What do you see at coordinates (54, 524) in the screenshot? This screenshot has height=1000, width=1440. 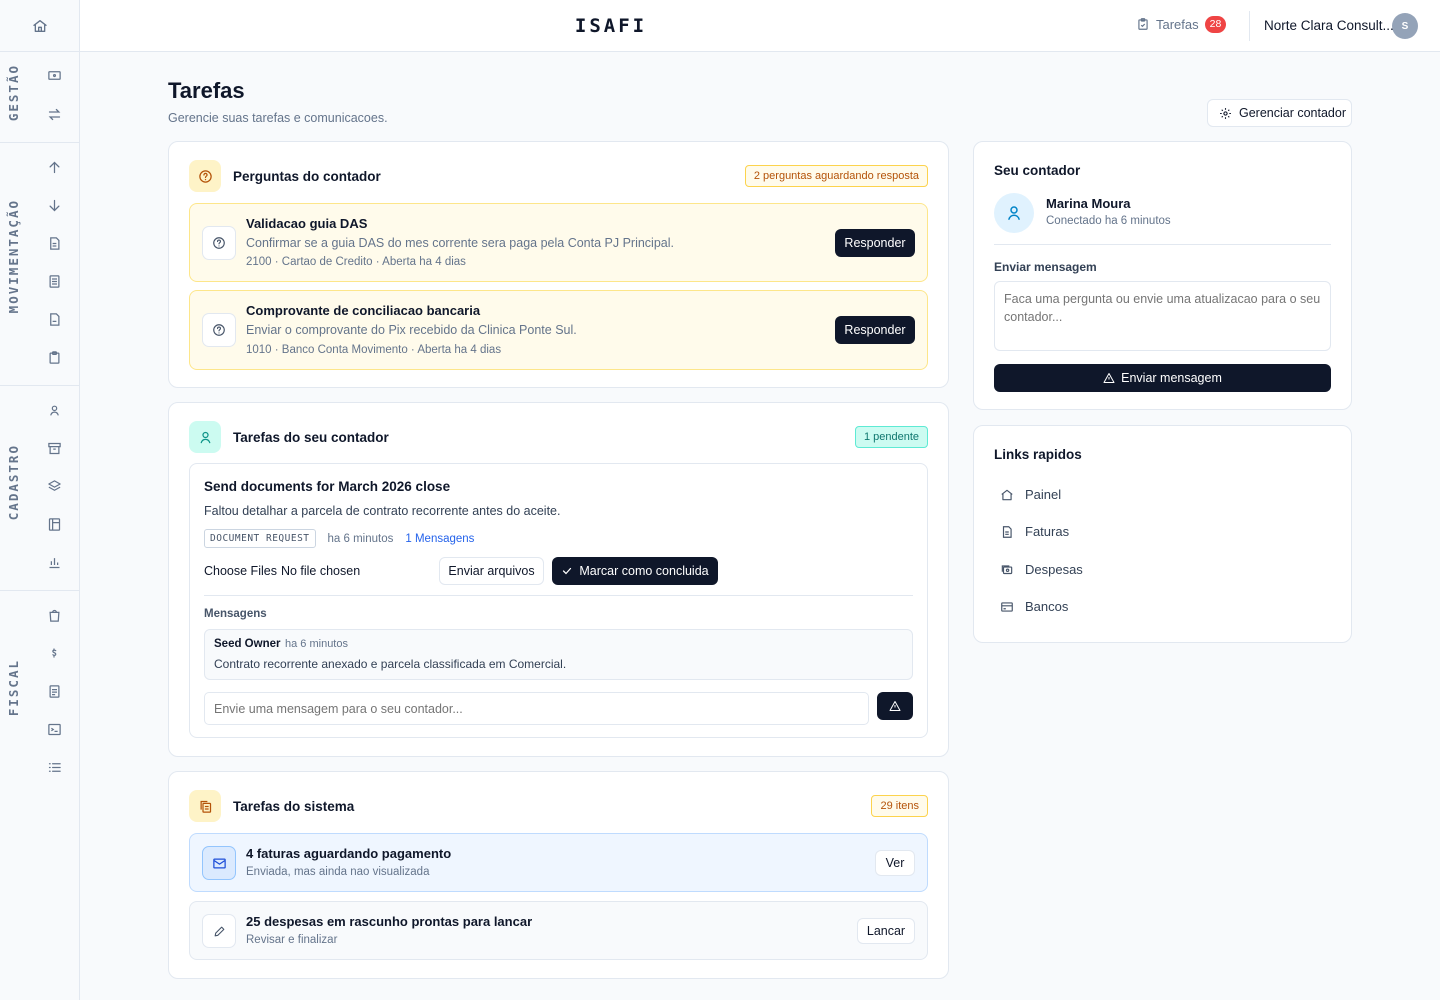 I see `ledger-icon` at bounding box center [54, 524].